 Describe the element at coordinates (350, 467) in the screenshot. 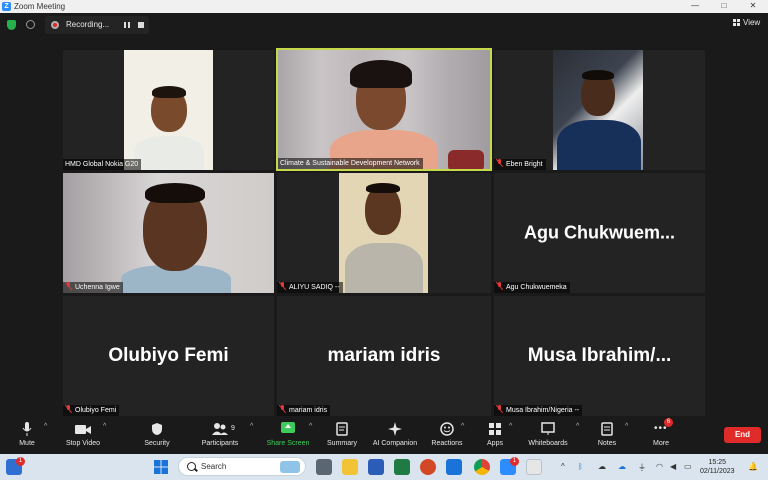

I see `file-explorer-icon` at that location.